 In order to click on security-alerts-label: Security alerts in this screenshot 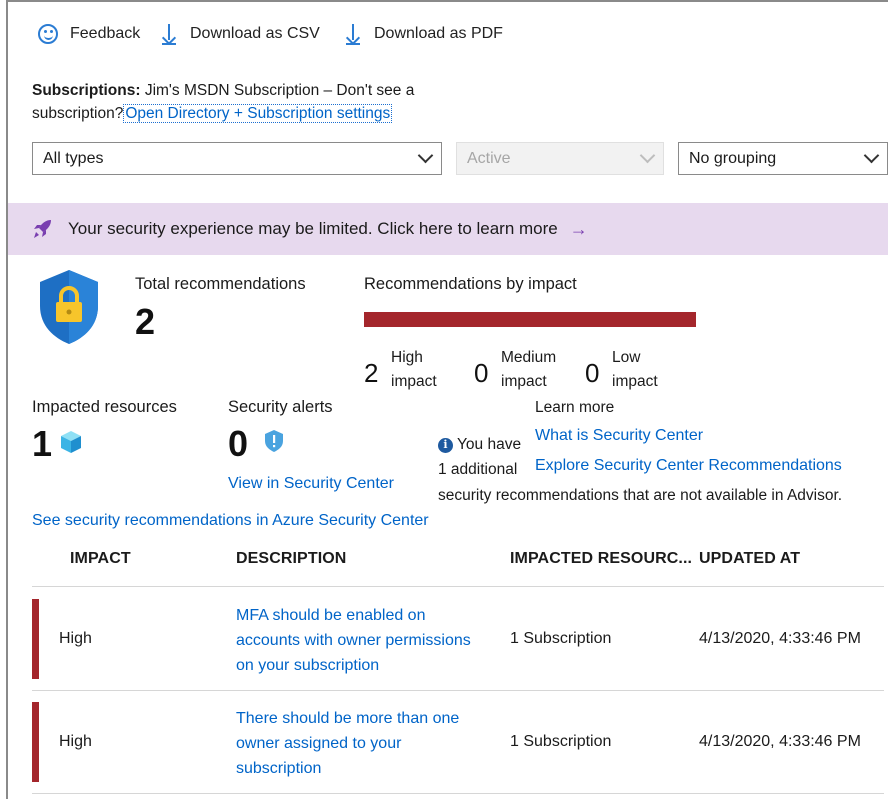, I will do `click(280, 407)`.